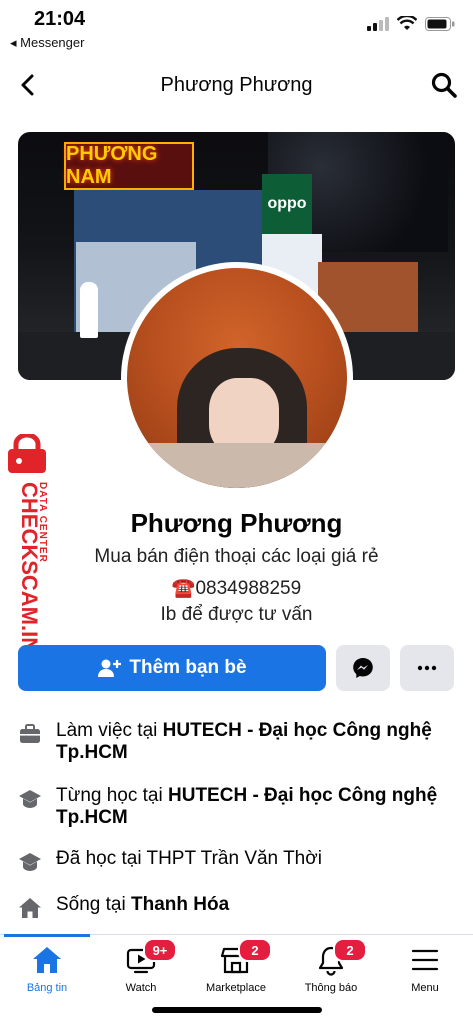 This screenshot has height=1025, width=473. Describe the element at coordinates (110, 668) in the screenshot. I see `add-friend-icon` at that location.